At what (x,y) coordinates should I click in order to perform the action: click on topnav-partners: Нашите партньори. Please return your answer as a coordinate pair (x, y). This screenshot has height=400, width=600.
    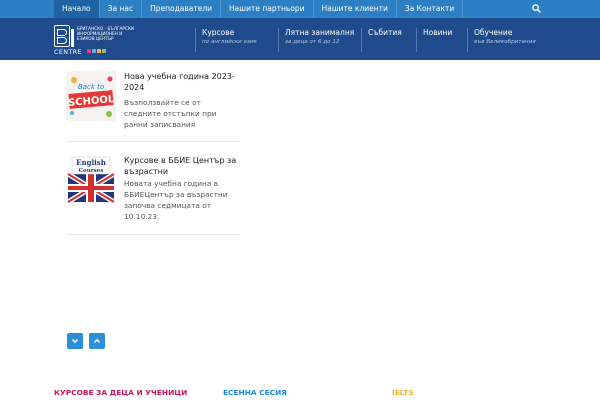
    Looking at the image, I should click on (267, 9).